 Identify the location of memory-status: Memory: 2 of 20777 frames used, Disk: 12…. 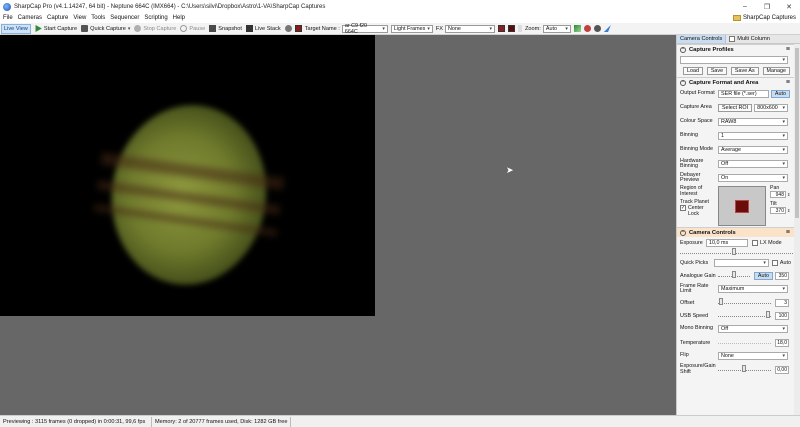
(222, 421).